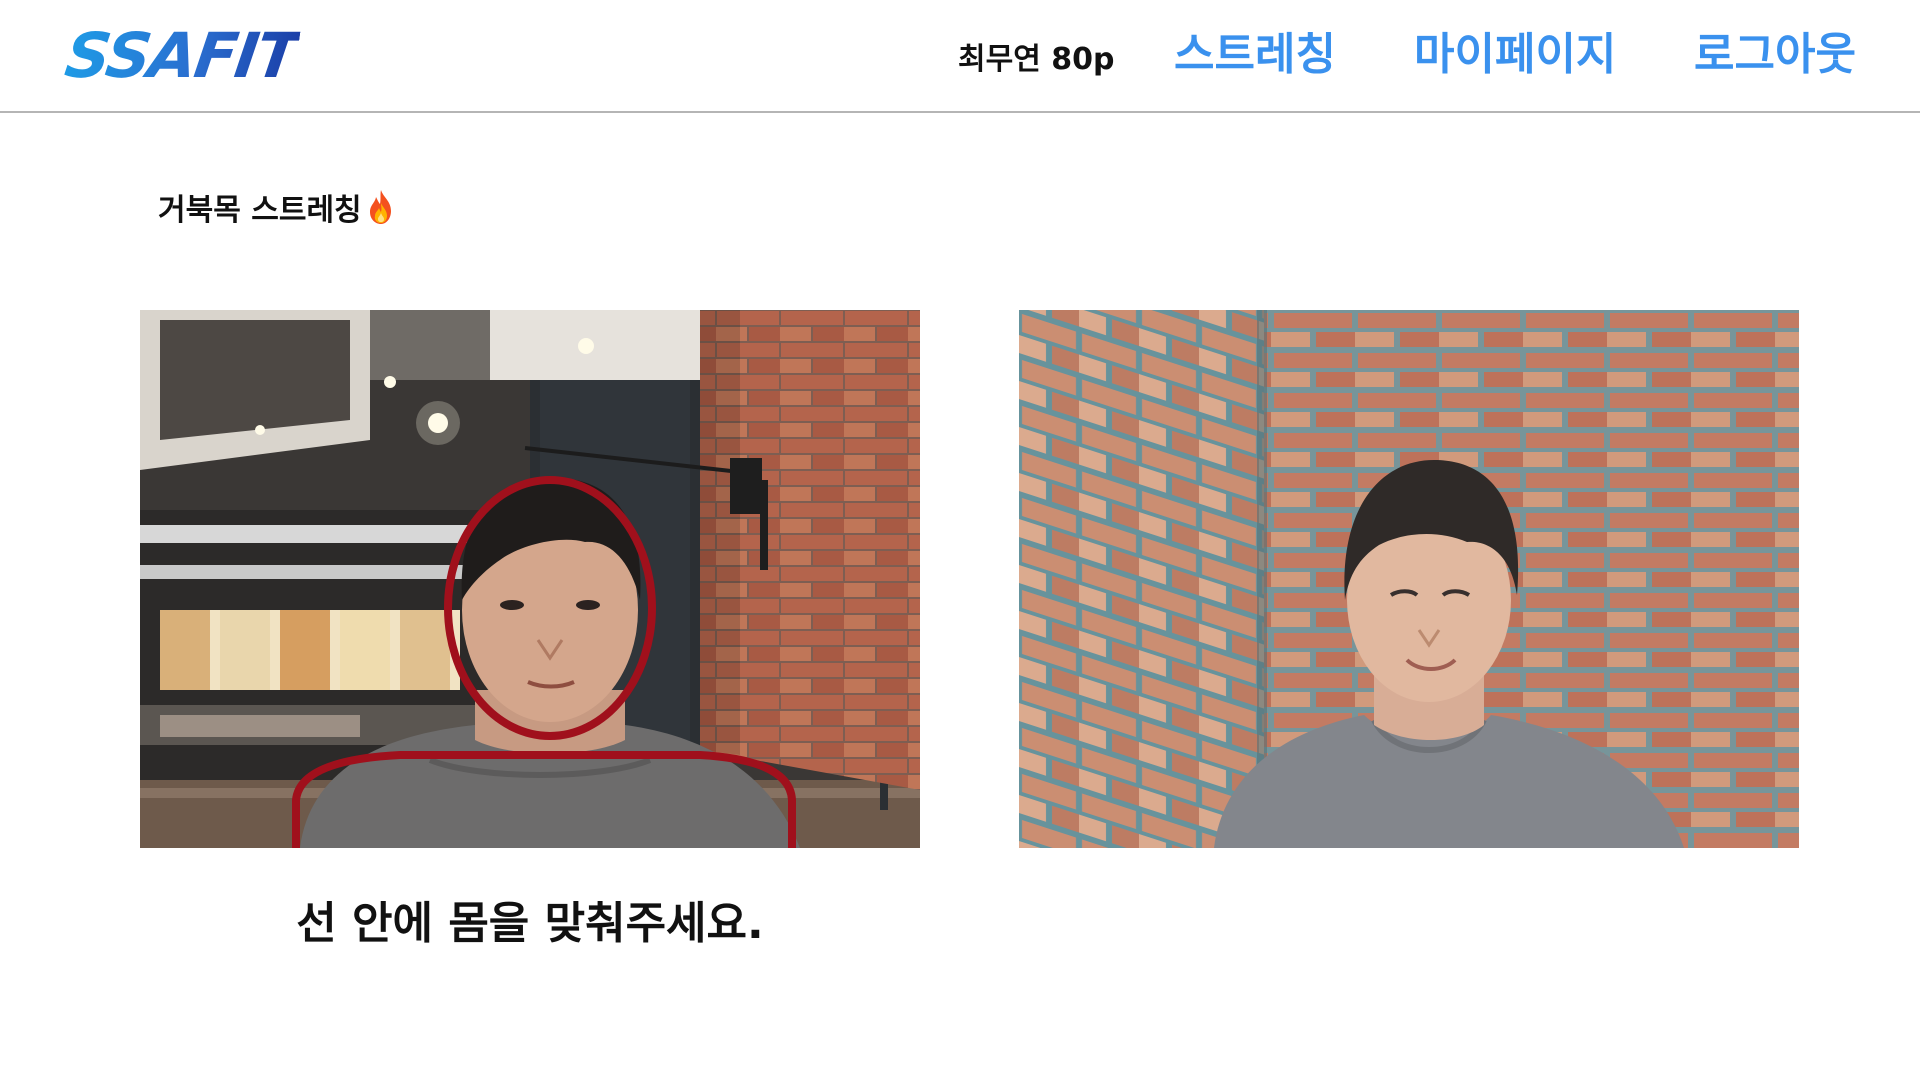 The image size is (1920, 1080). Describe the element at coordinates (1515, 55) in the screenshot. I see `nav-mypage-link: 마이페이지` at that location.